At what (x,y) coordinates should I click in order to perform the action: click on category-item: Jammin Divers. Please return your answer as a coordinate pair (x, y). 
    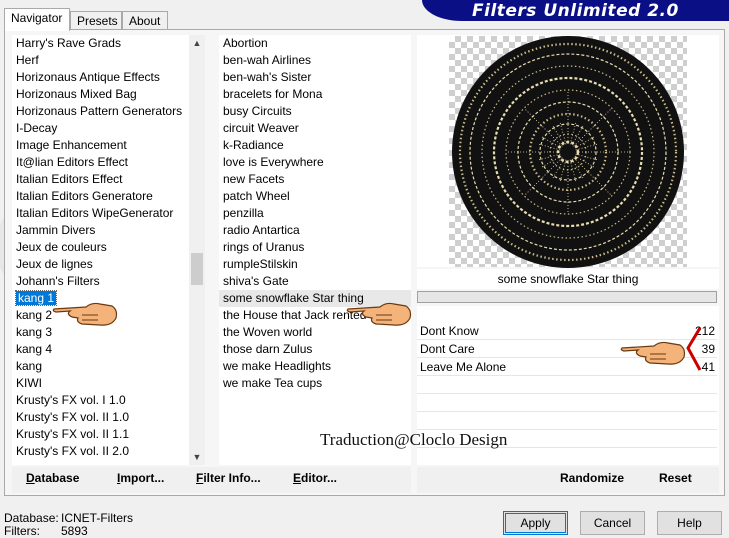
    Looking at the image, I should click on (108, 230).